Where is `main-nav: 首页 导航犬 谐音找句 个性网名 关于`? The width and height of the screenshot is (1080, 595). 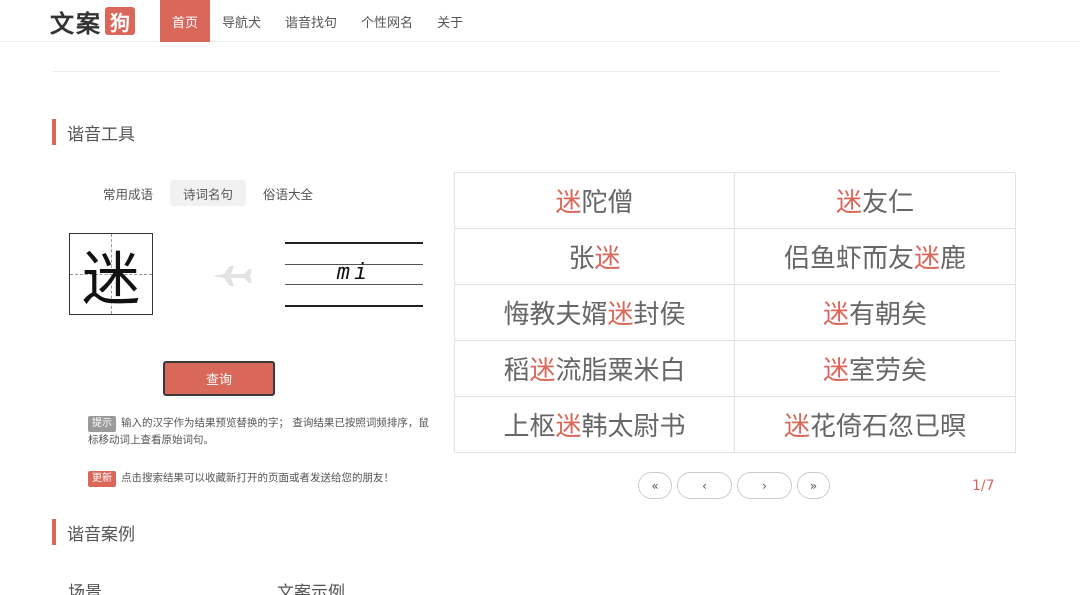
main-nav: 首页 导航犬 谐音找句 个性网名 关于 is located at coordinates (317, 21).